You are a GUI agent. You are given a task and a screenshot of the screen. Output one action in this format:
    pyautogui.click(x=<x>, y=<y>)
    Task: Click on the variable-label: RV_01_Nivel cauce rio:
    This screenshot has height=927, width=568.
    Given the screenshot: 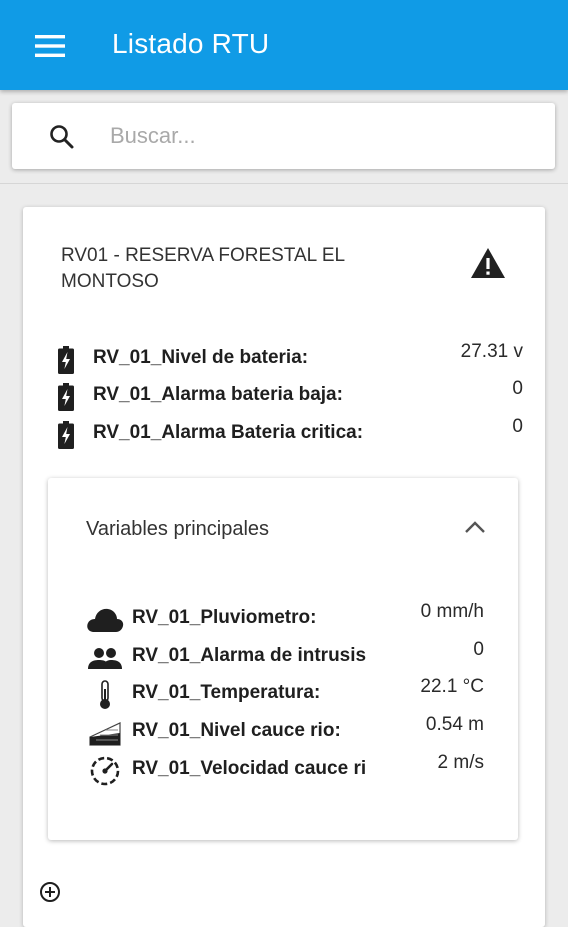 What is the action you would take?
    pyautogui.click(x=236, y=730)
    